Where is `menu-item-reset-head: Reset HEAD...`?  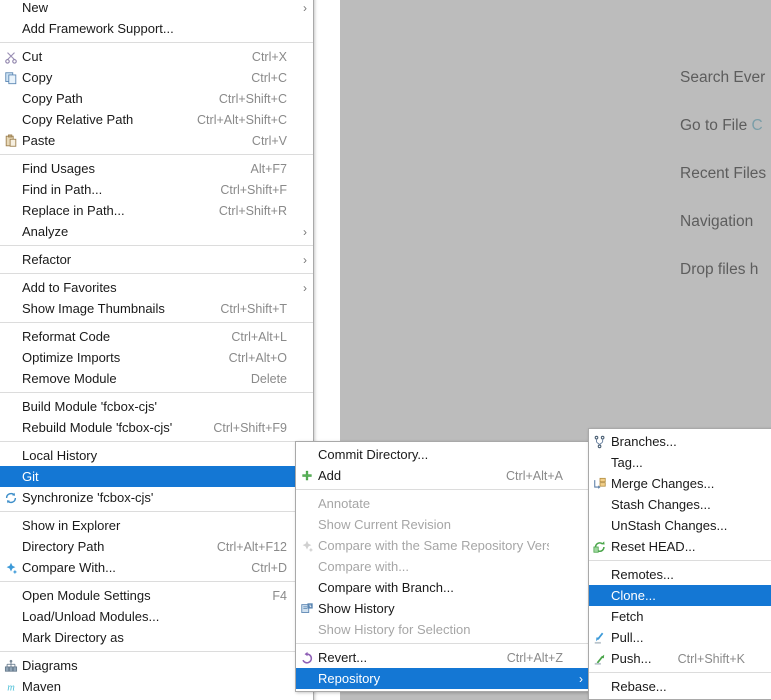
menu-item-reset-head: Reset HEAD... is located at coordinates (680, 546).